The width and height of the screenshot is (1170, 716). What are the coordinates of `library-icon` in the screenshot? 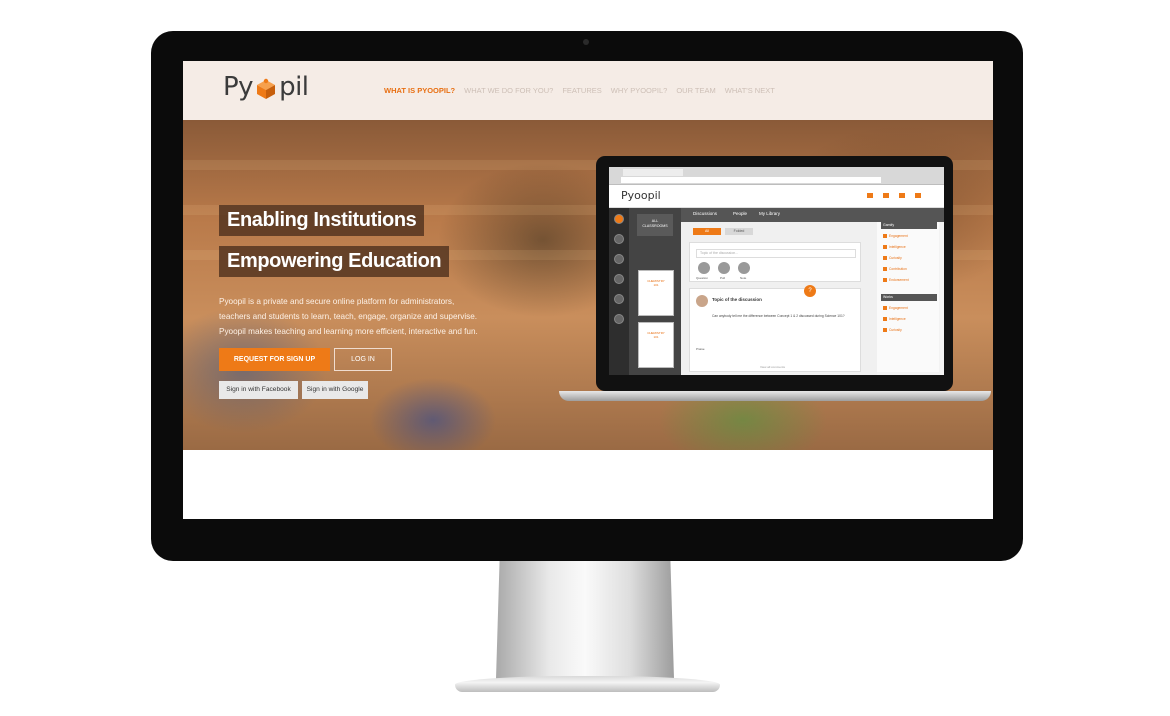 It's located at (619, 279).